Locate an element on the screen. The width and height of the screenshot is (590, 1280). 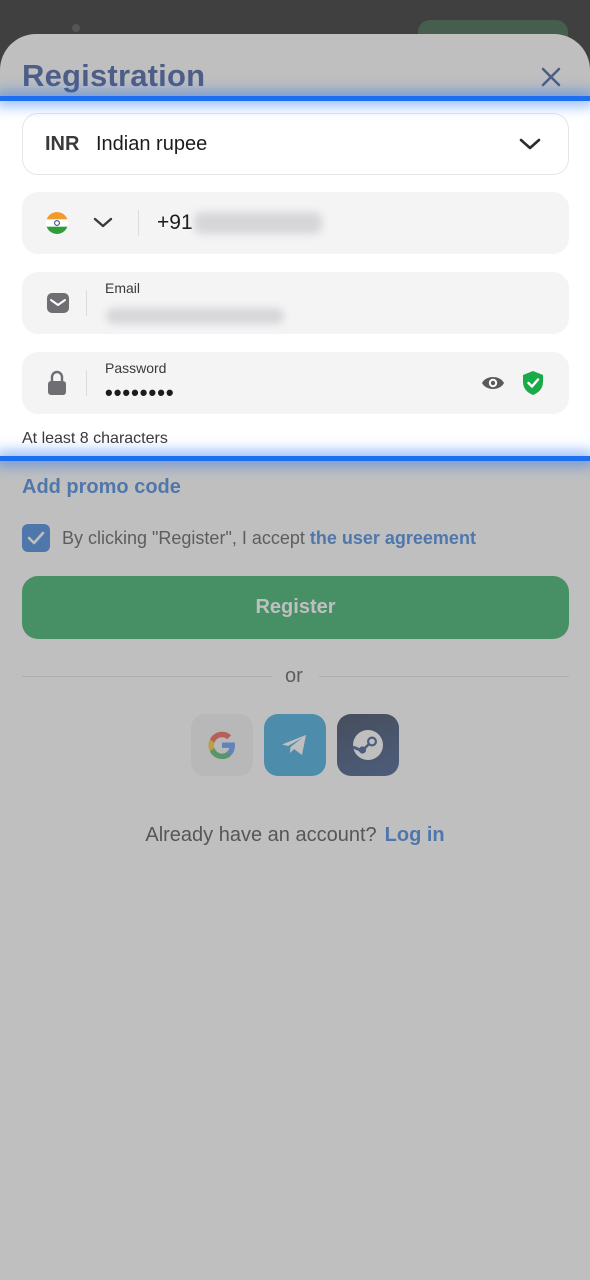
google-icon is located at coordinates (221, 745).